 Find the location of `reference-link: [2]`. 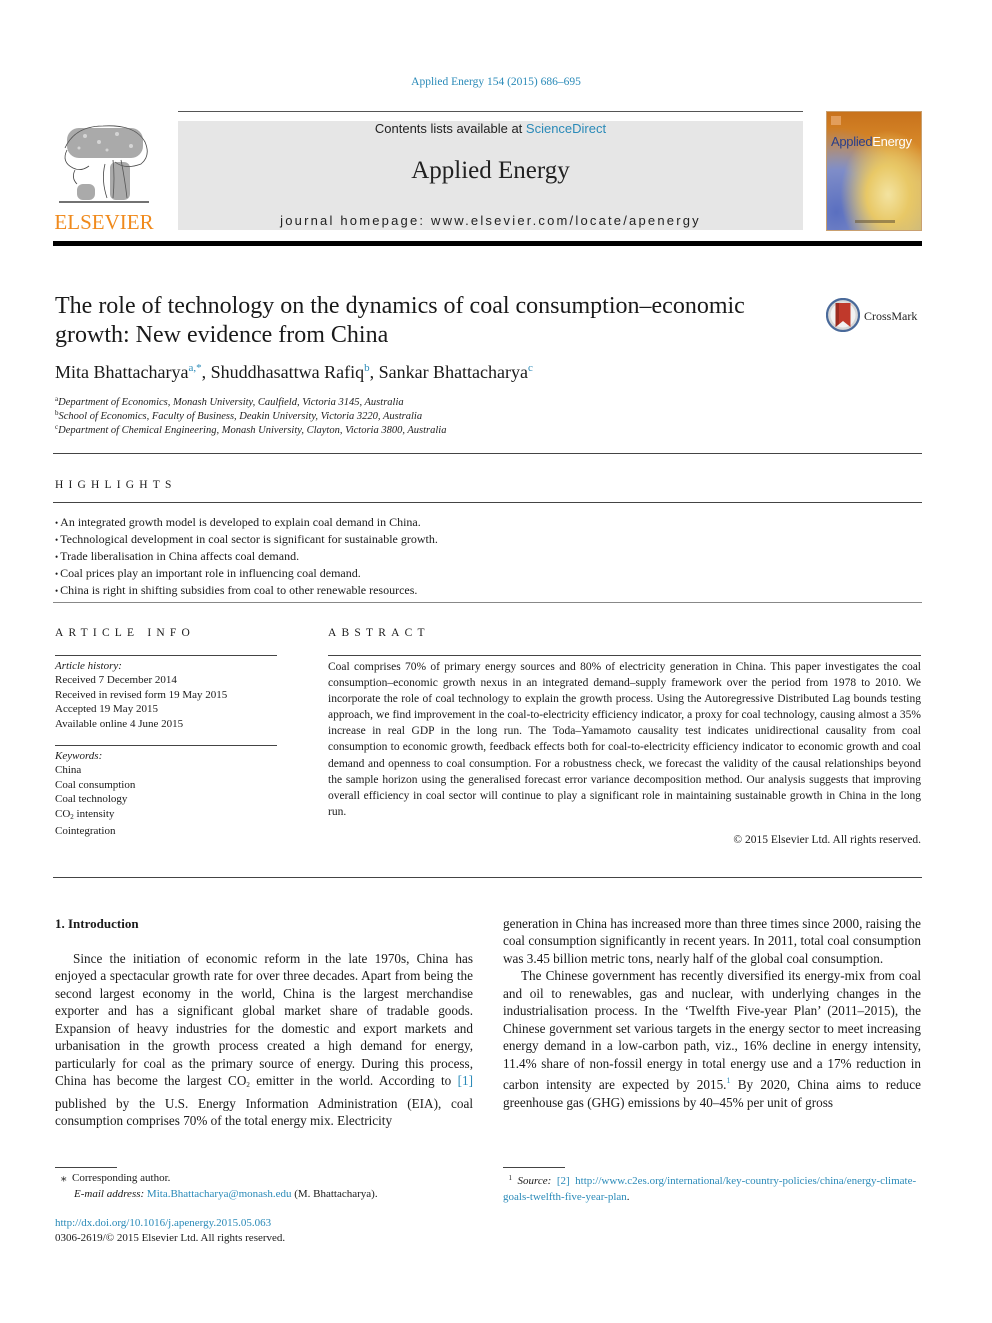

reference-link: [2] is located at coordinates (563, 1181).